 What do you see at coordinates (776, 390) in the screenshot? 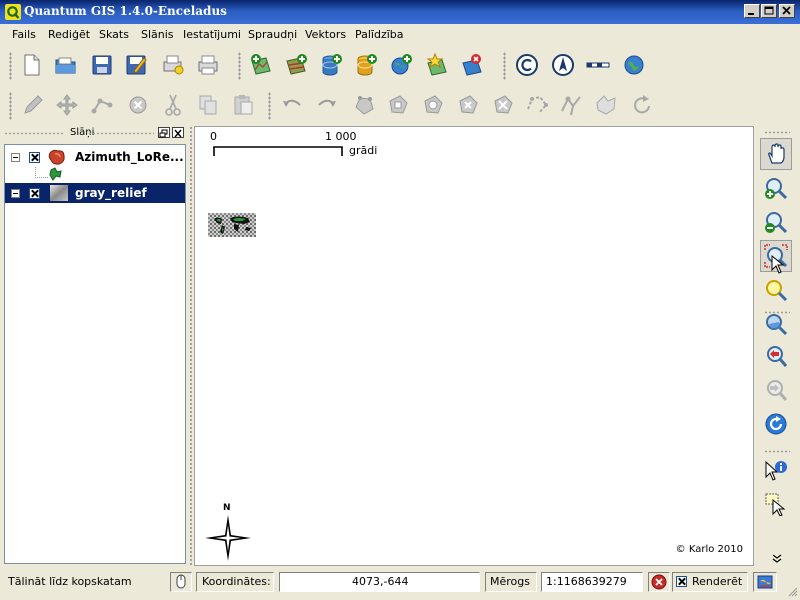
I see `zoom-next-button` at bounding box center [776, 390].